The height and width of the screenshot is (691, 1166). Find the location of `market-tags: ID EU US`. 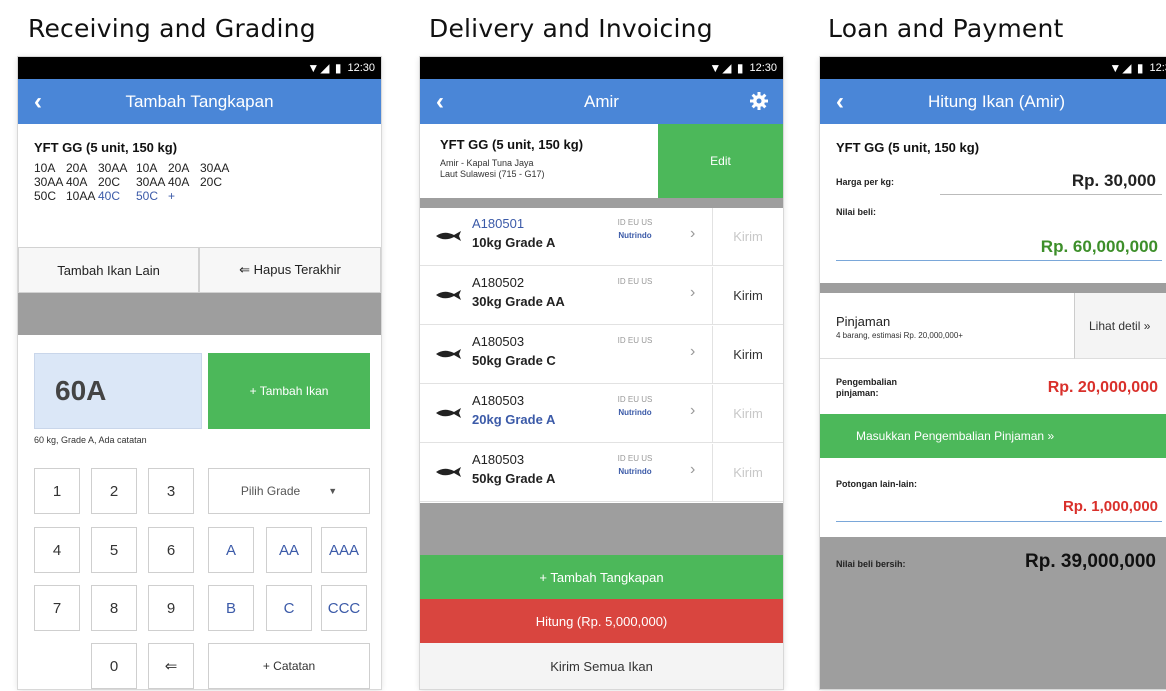

market-tags: ID EU US is located at coordinates (635, 342).